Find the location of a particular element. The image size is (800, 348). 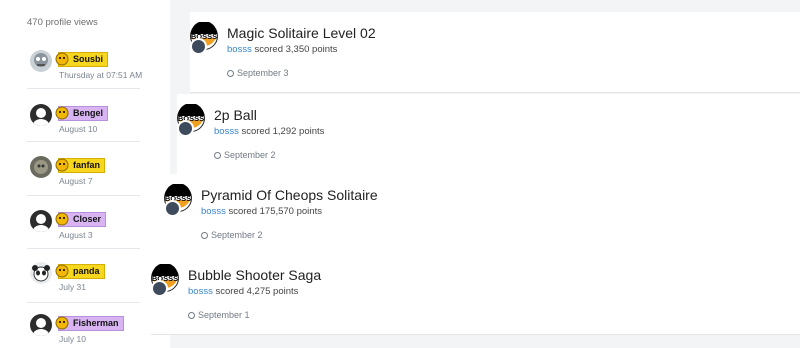

visitor-name: fanfan is located at coordinates (86, 165).